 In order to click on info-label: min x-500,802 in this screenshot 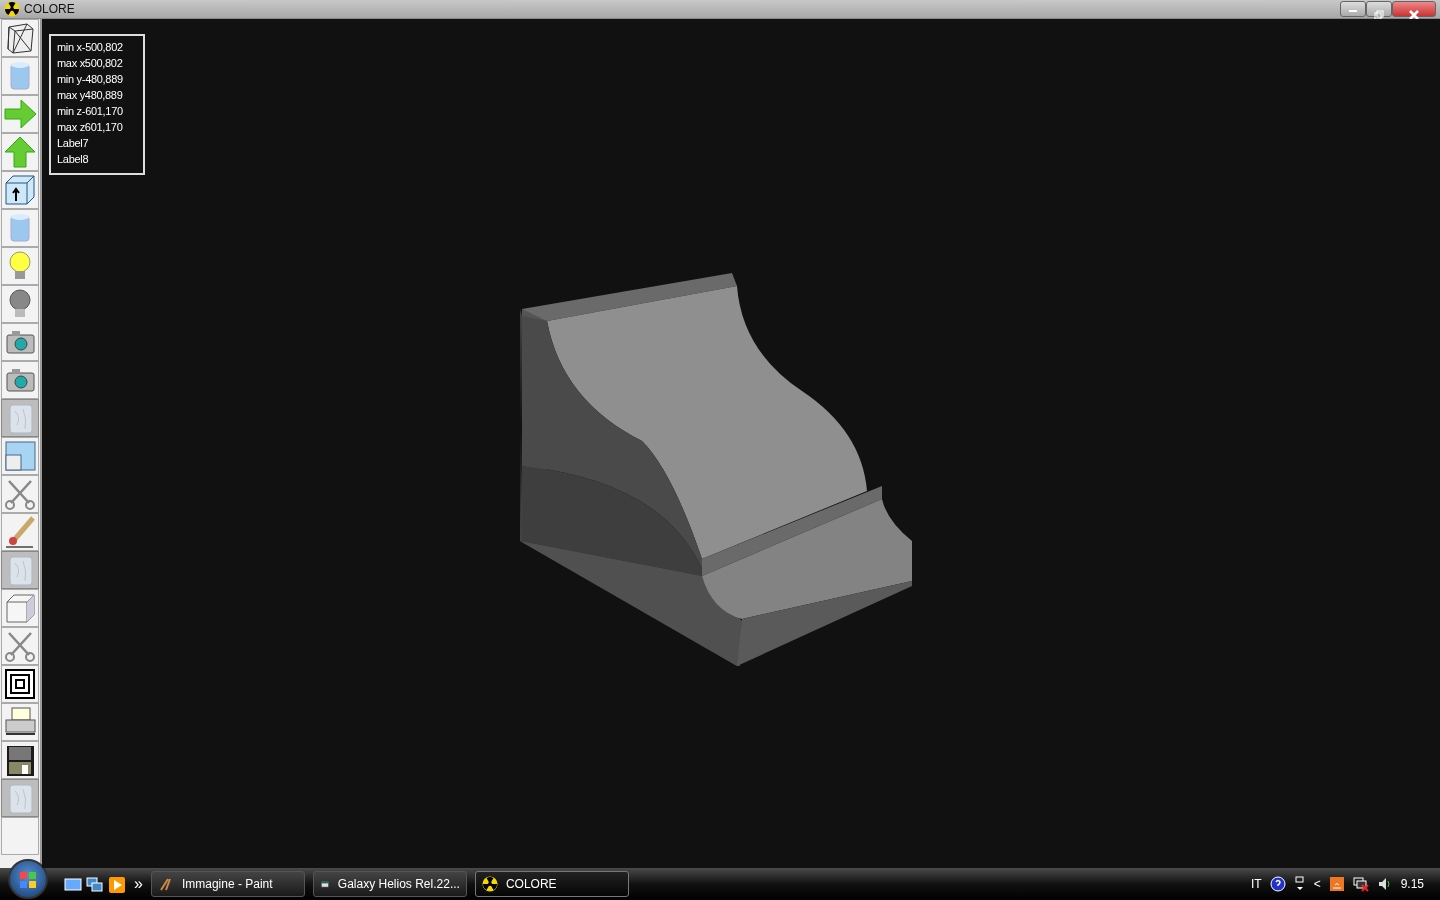, I will do `click(90, 47)`.